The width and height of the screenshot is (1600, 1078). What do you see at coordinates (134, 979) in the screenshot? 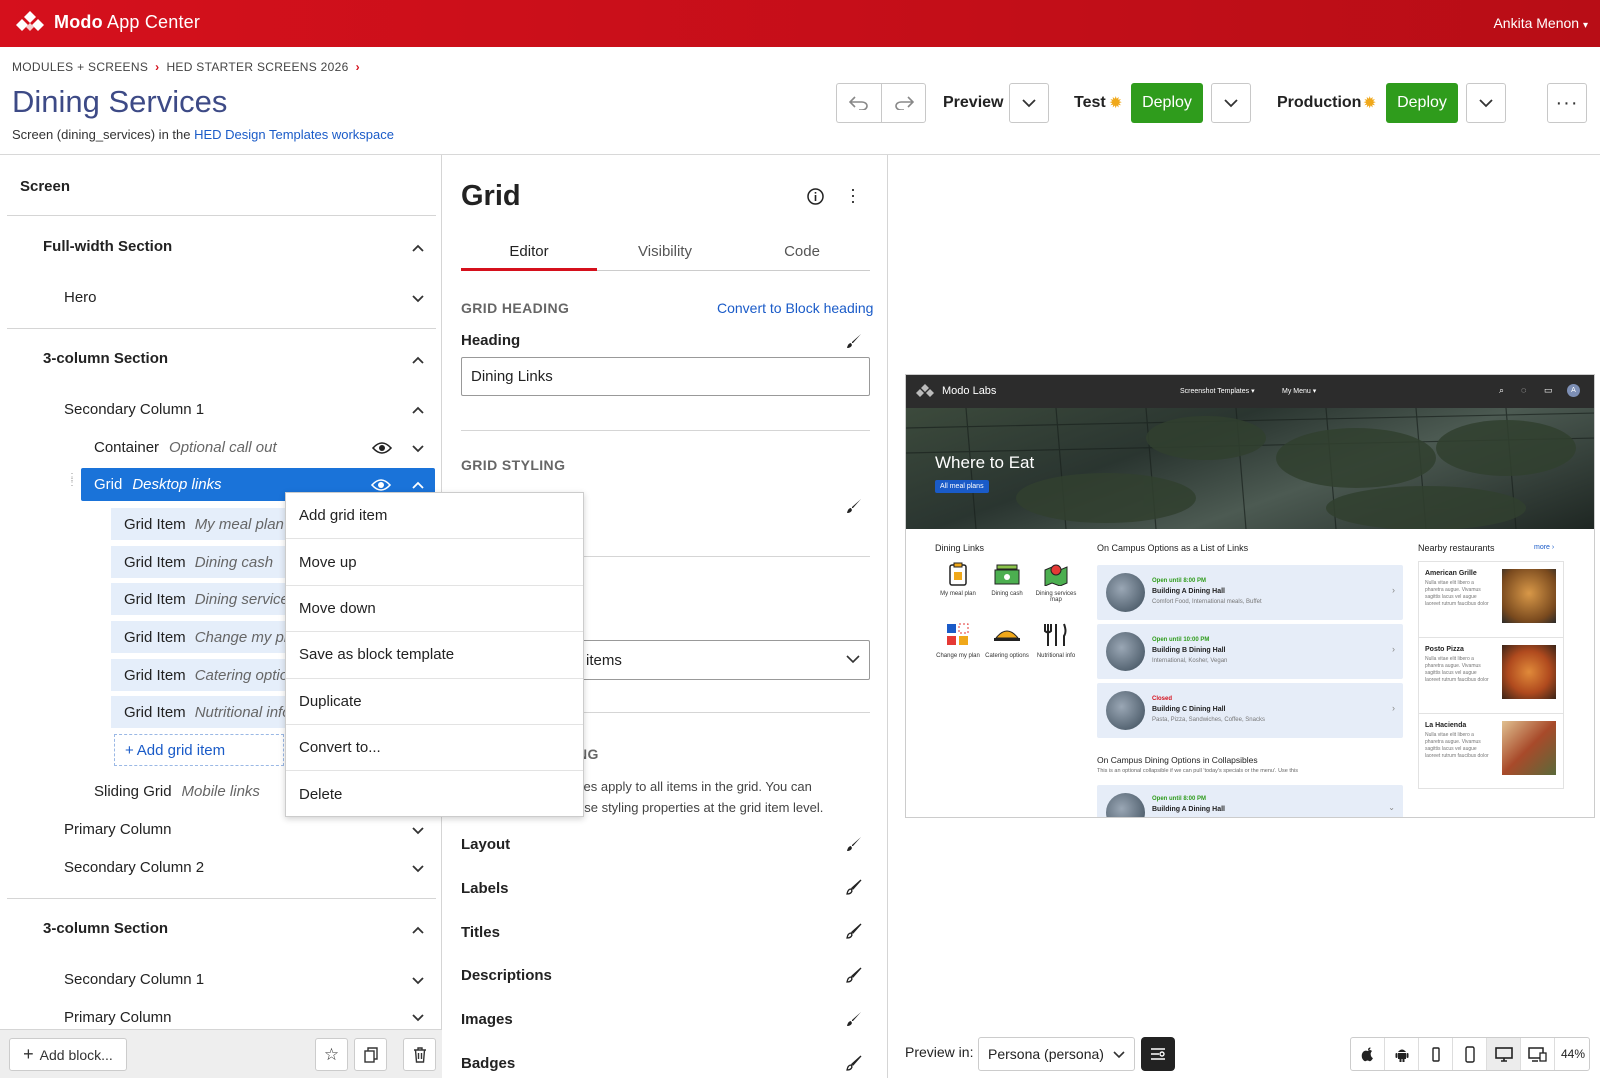
I see `tree-secondary-column-1b: Secondary Column 1` at bounding box center [134, 979].